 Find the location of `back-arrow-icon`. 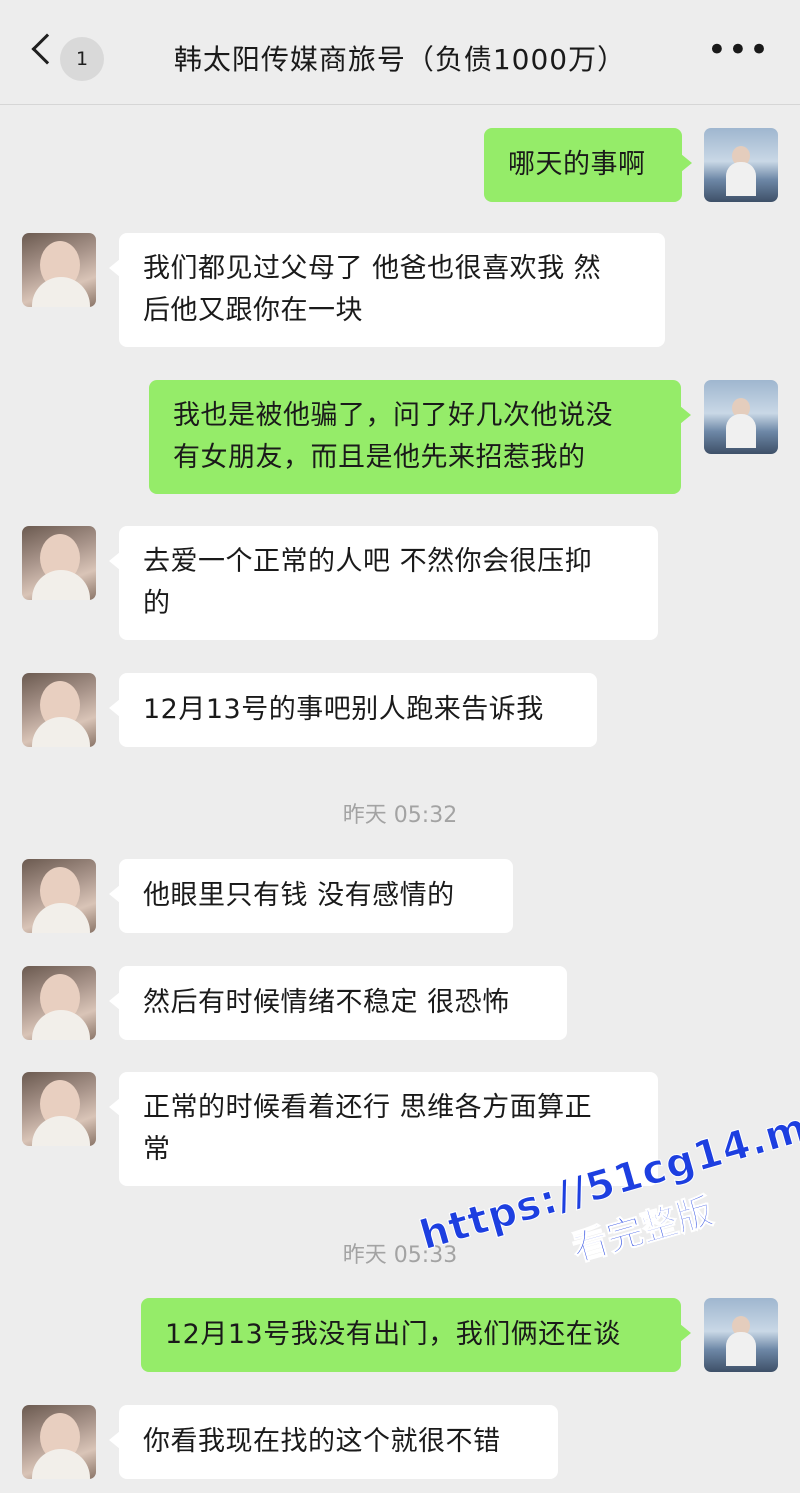

back-arrow-icon is located at coordinates (47, 49).